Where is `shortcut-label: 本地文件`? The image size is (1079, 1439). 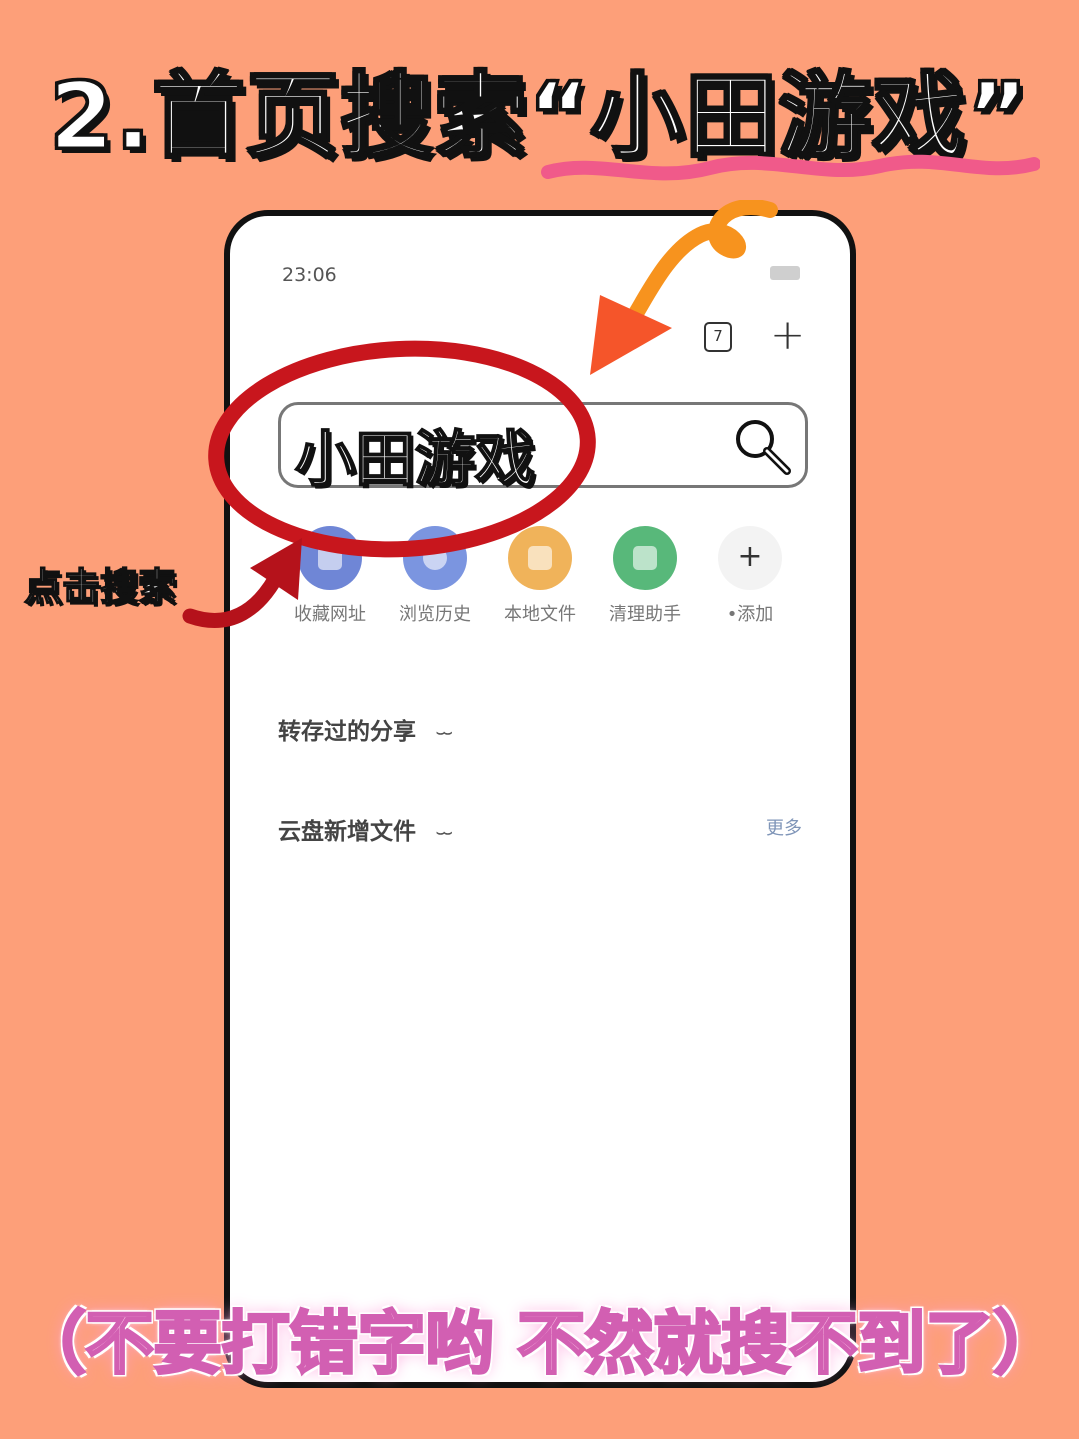 shortcut-label: 本地文件 is located at coordinates (540, 614).